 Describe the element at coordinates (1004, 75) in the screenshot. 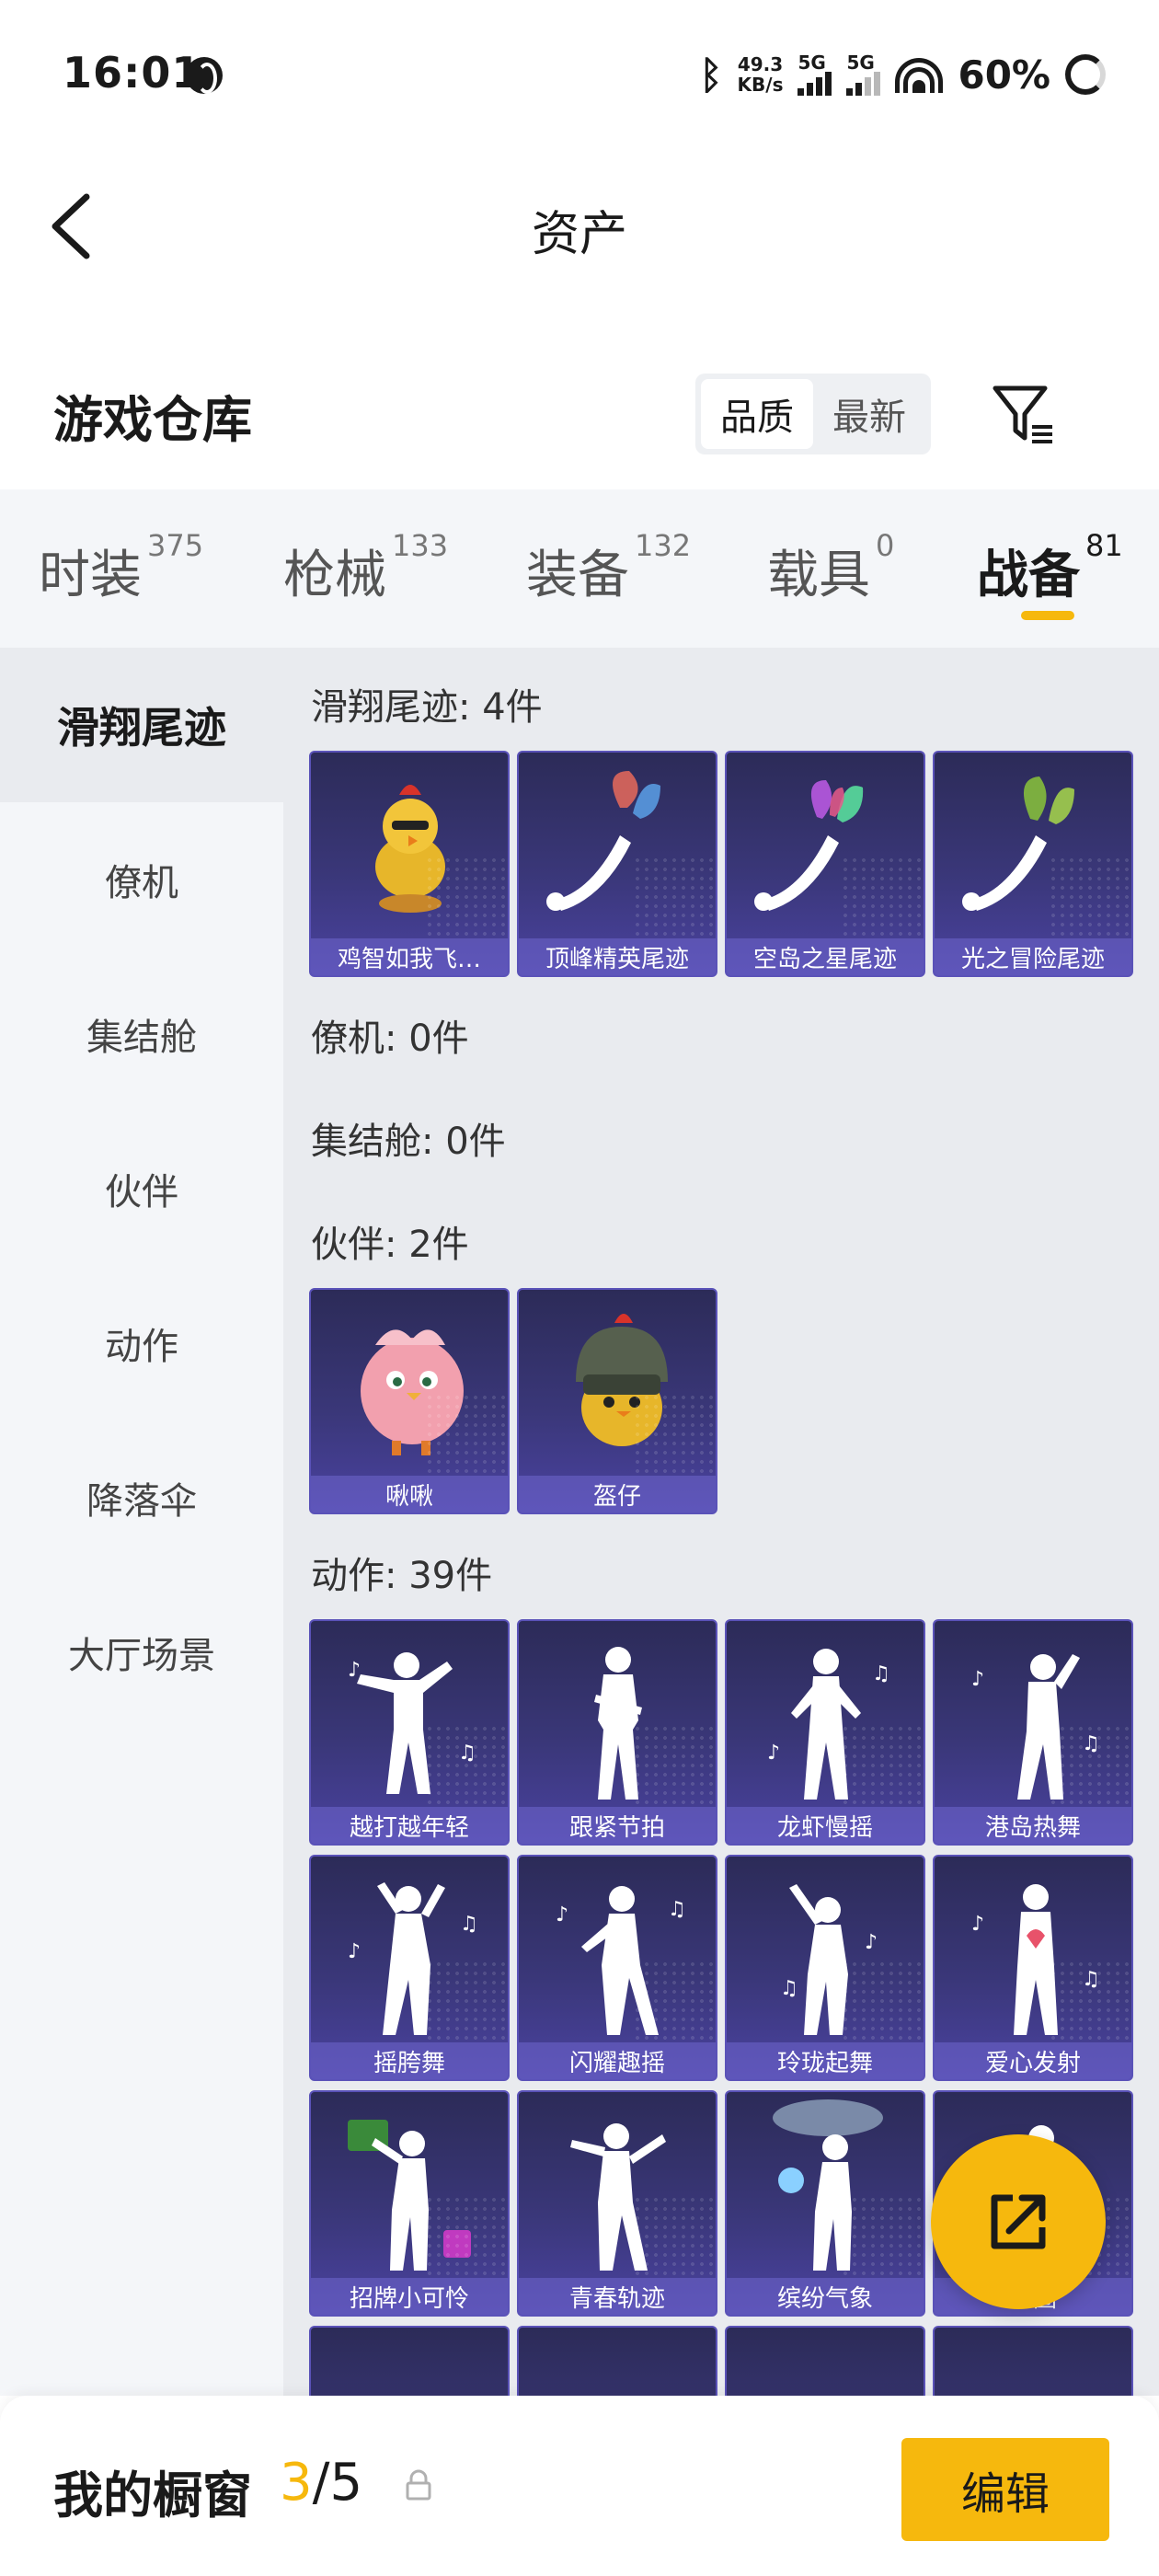

I see `battery-percent: 60%` at that location.